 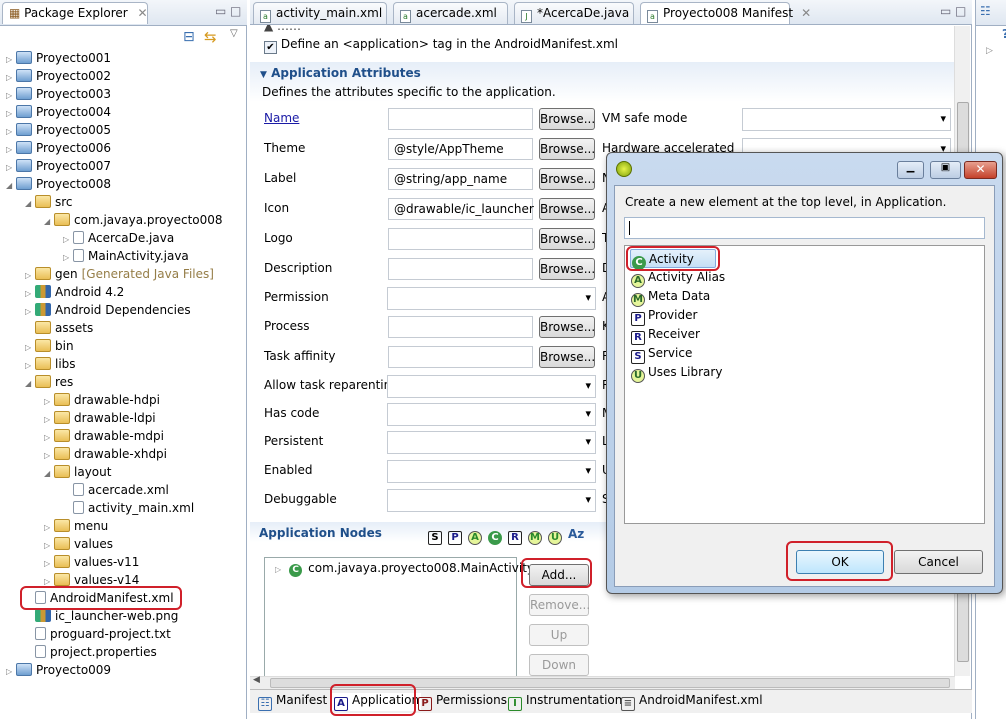 I want to click on view-menu-icon: ▽, so click(x=234, y=33).